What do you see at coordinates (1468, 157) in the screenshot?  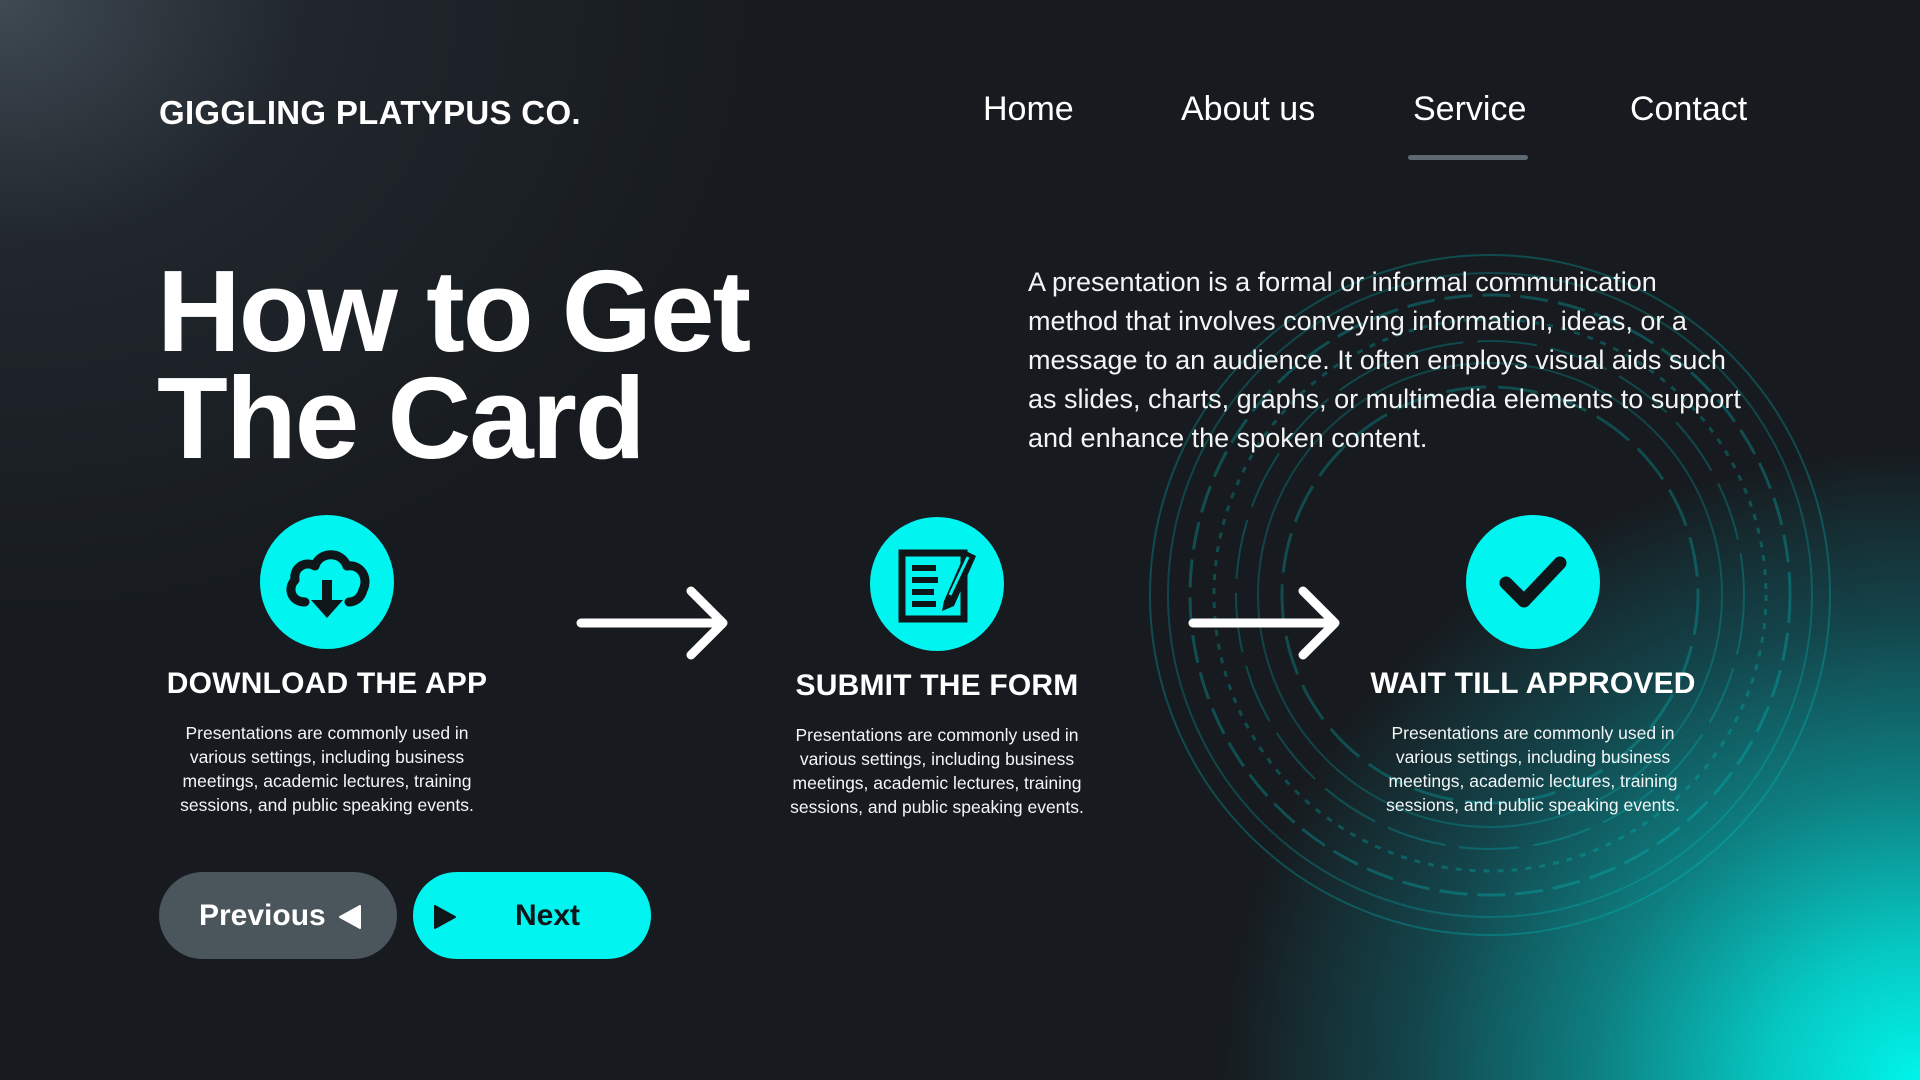 I see `nav-active-indicator` at bounding box center [1468, 157].